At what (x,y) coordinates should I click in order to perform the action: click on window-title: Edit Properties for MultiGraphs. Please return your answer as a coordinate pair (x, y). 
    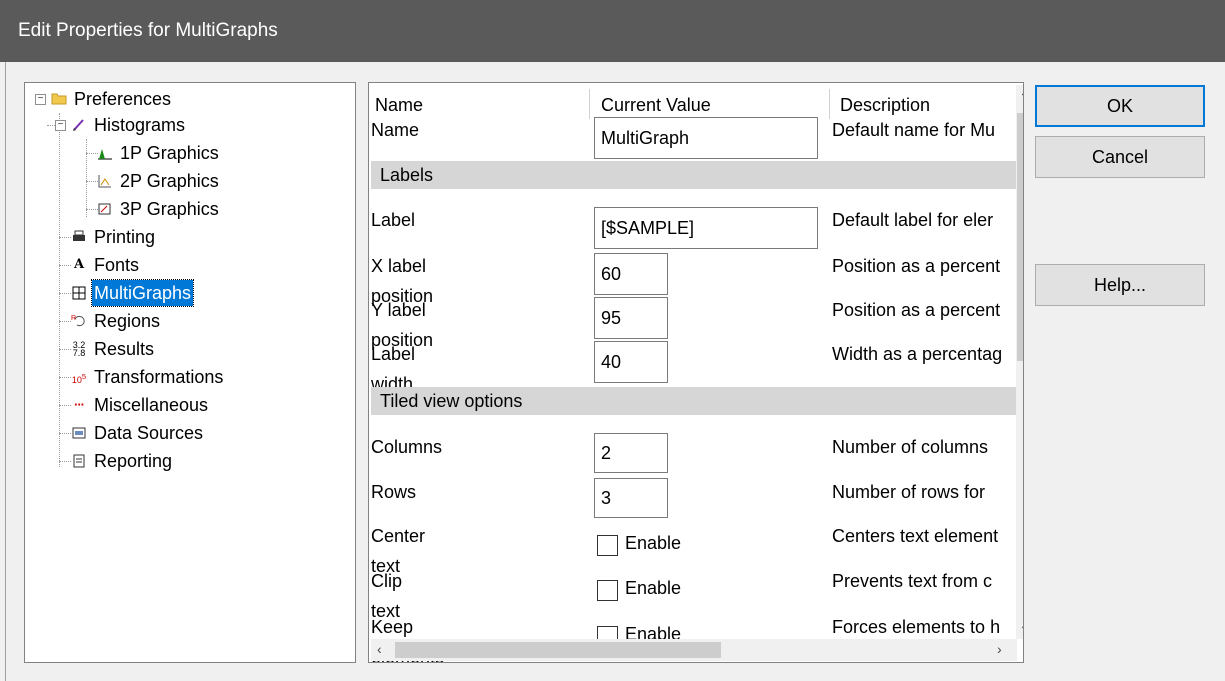
    Looking at the image, I should click on (148, 30).